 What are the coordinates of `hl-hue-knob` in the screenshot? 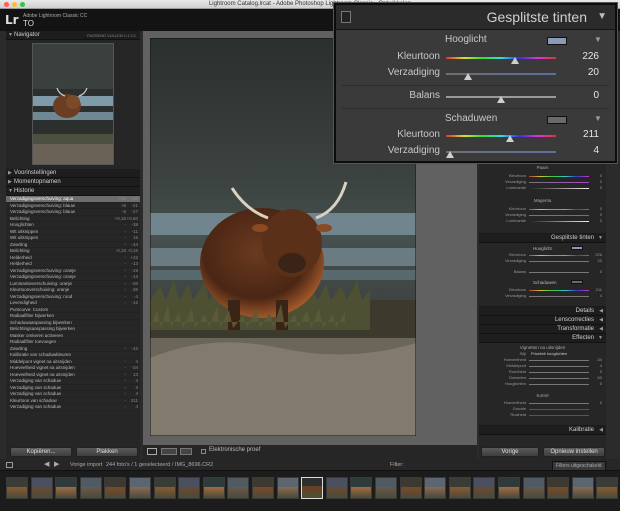 It's located at (515, 60).